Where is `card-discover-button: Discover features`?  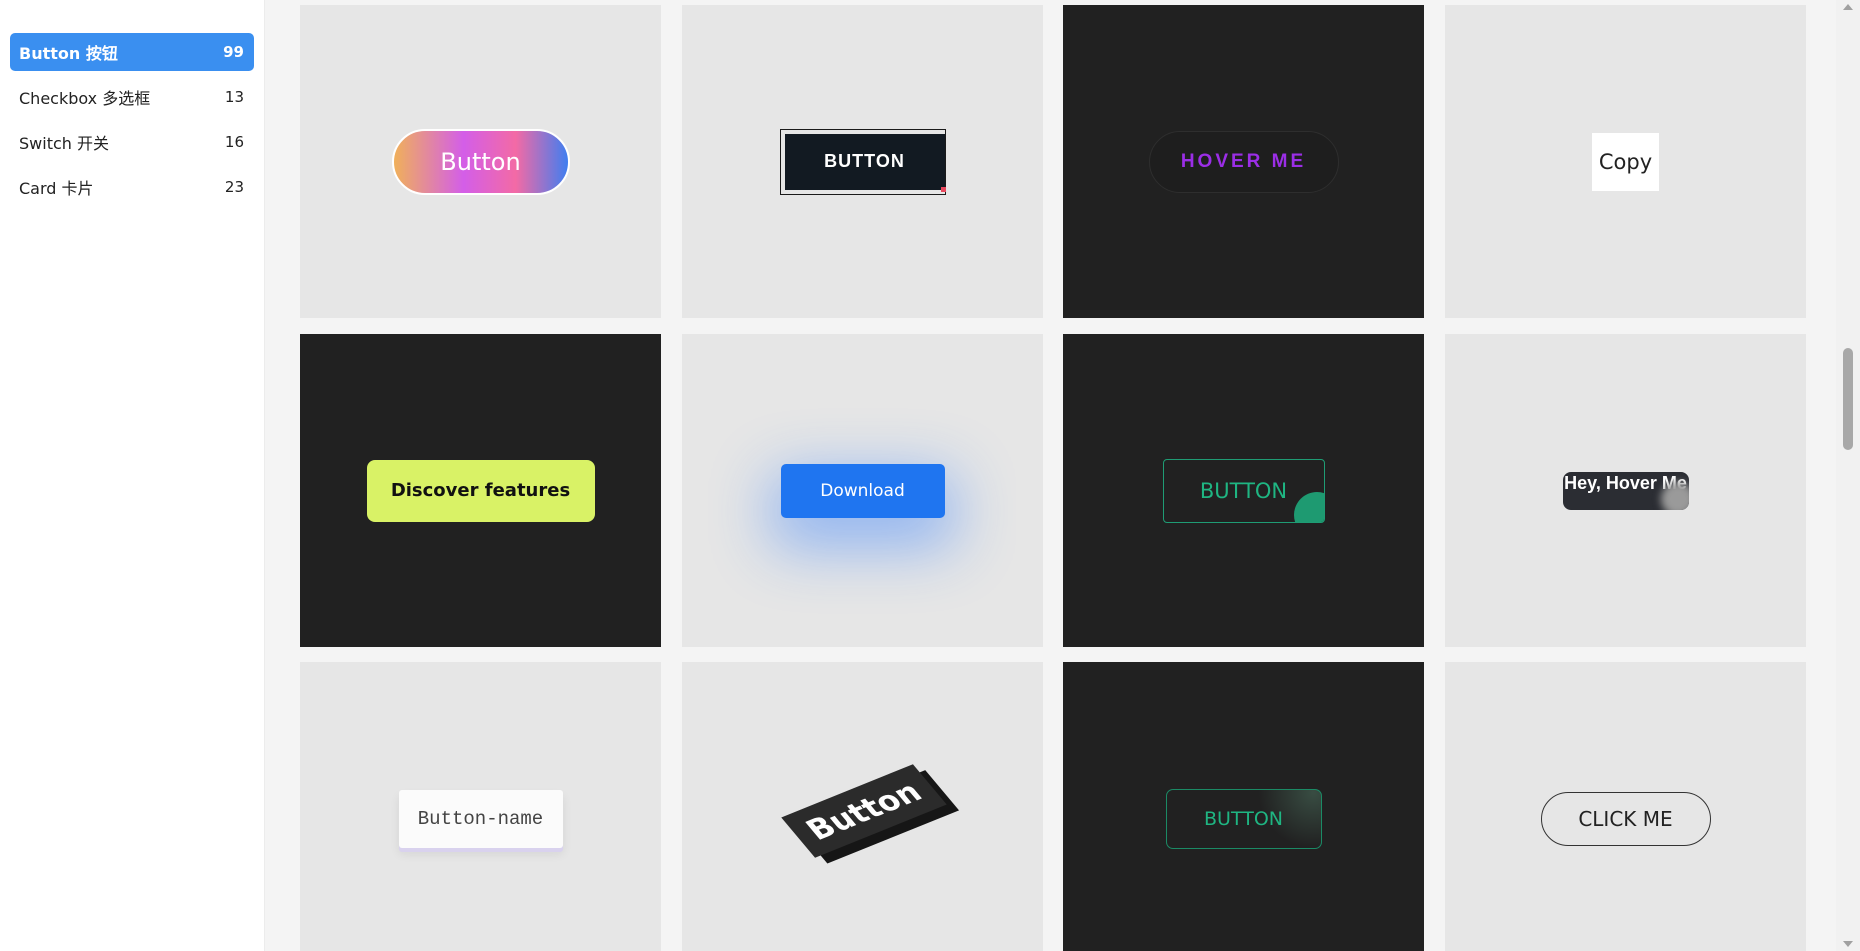 card-discover-button: Discover features is located at coordinates (480, 490).